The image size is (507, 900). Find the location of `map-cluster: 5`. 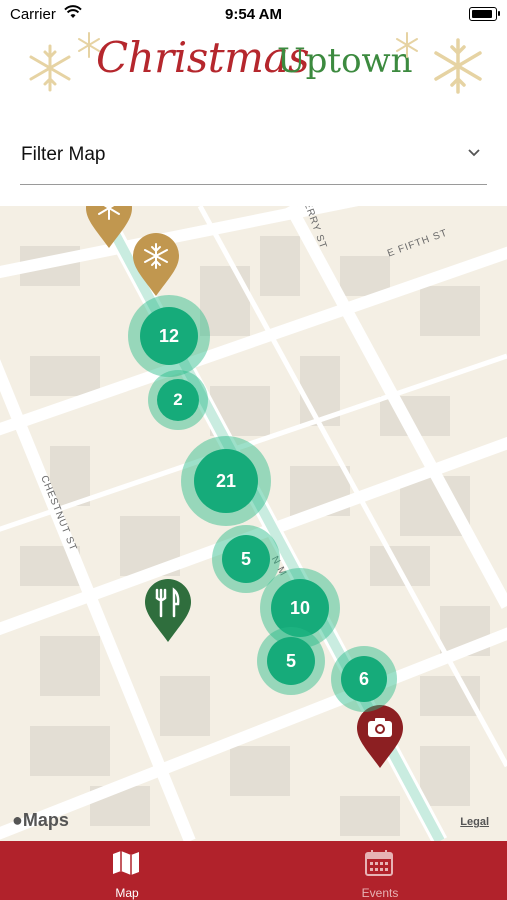

map-cluster: 5 is located at coordinates (291, 661).